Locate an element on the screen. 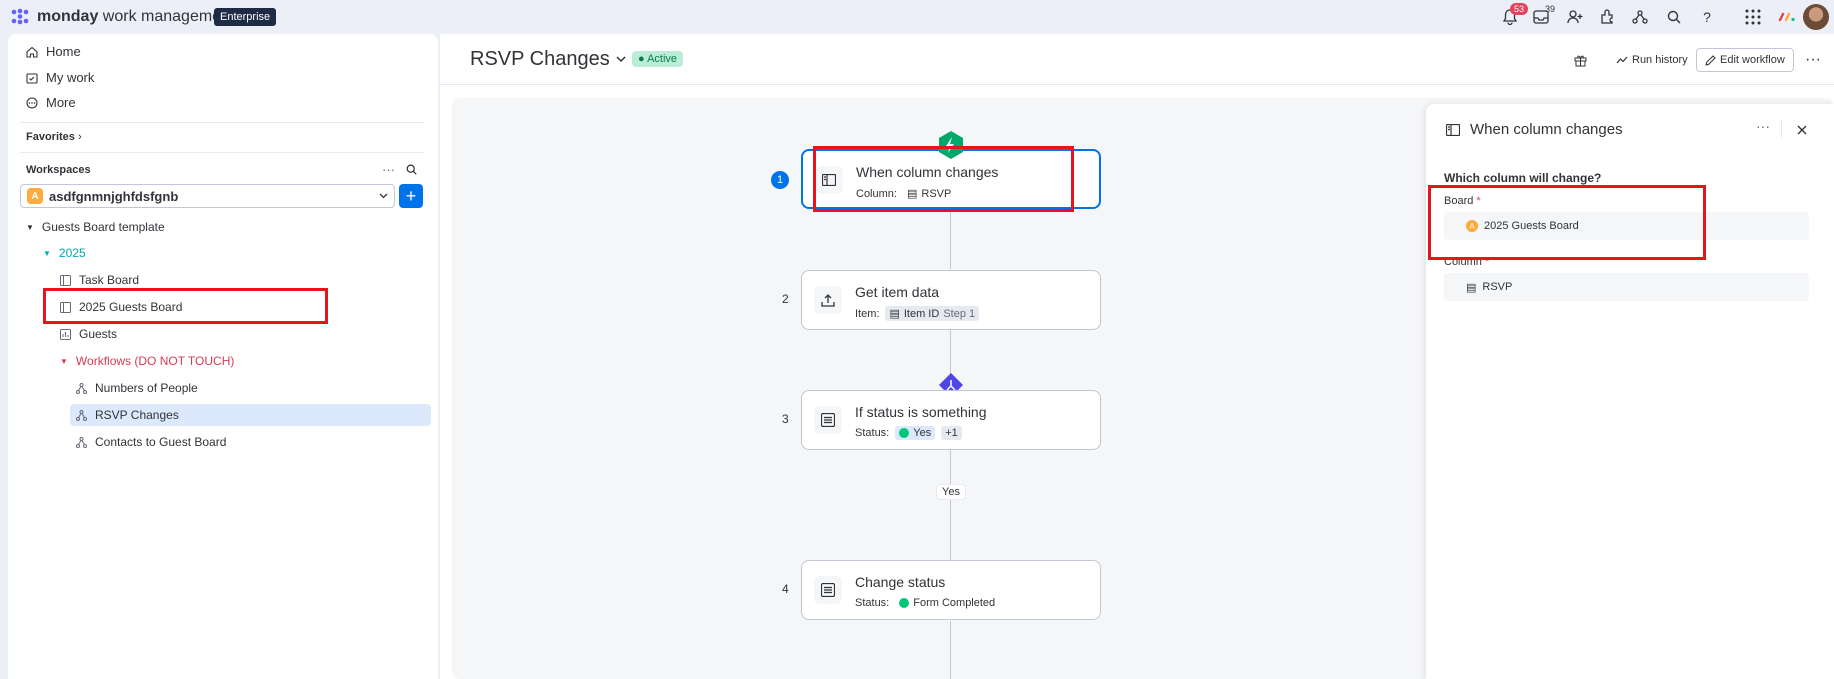 This screenshot has height=679, width=1834. tree-rsvp-changes: RSVP Changes is located at coordinates (127, 415).